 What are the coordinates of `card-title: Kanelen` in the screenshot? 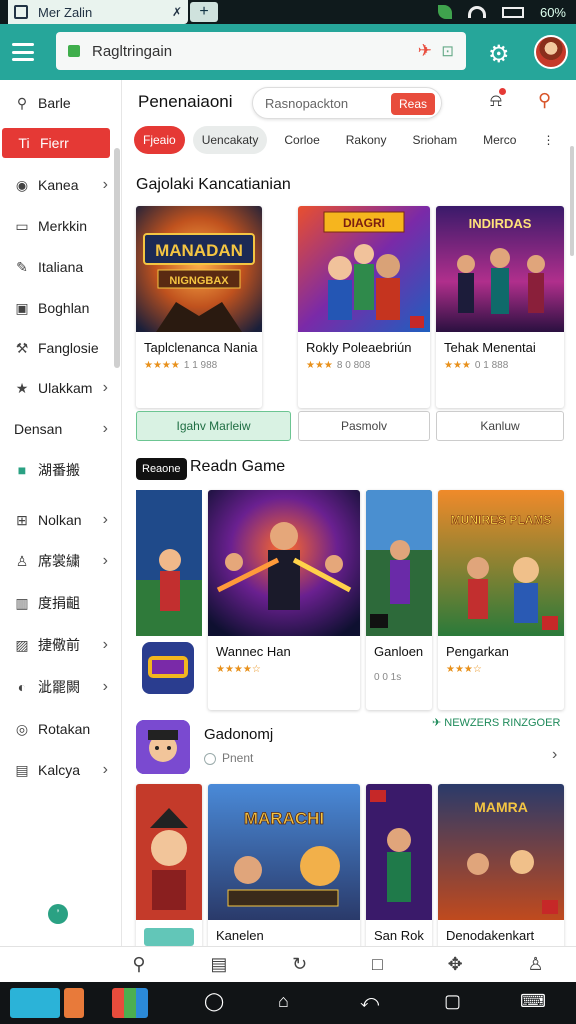 It's located at (240, 935).